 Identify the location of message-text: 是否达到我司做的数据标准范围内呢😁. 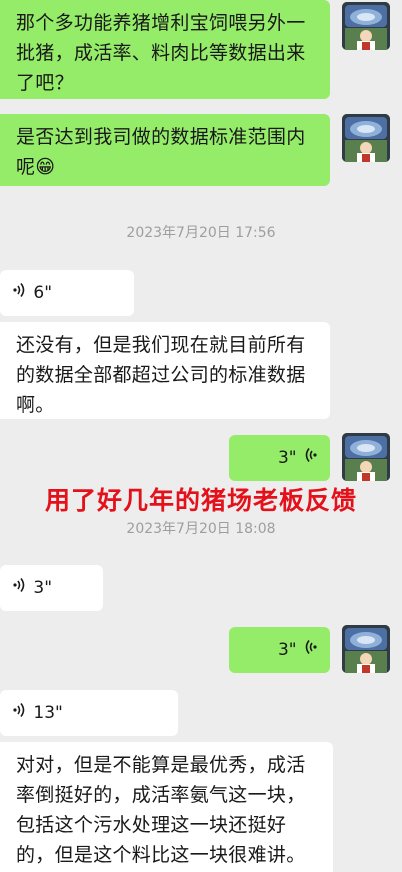
(161, 152).